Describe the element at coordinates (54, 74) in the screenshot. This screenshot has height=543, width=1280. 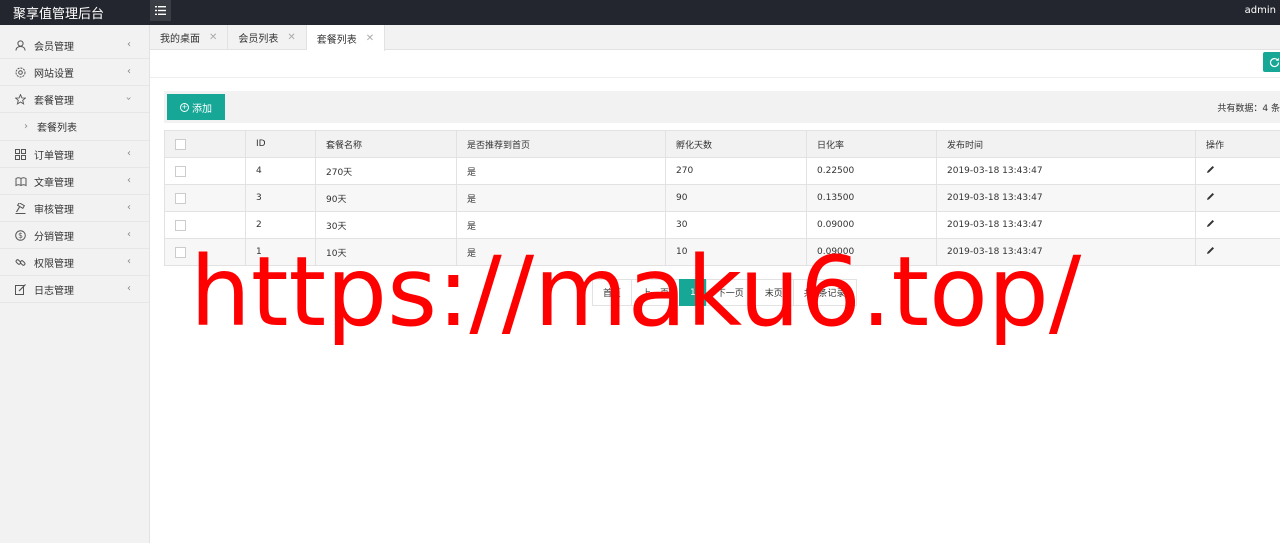
I see `sidebar-item-label: 网站设置` at that location.